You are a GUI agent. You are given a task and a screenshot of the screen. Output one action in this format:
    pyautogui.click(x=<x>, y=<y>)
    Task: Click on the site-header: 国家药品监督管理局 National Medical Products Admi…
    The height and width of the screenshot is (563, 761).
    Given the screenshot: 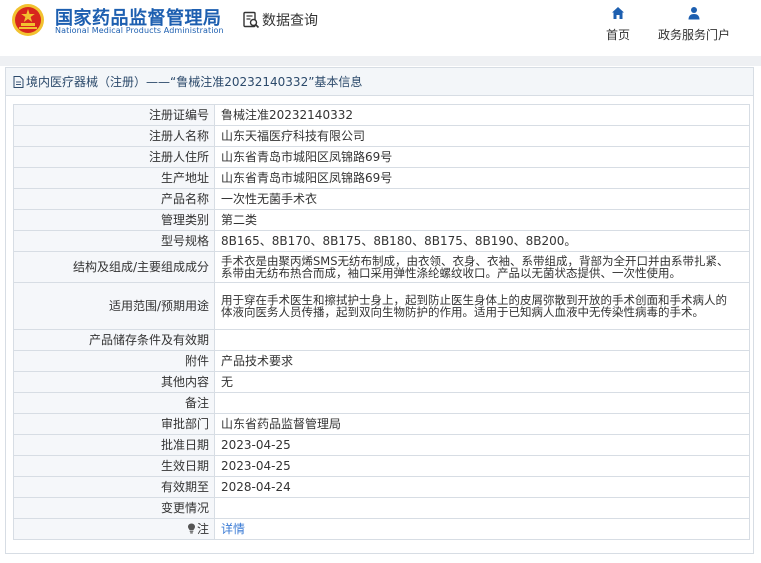 What is the action you would take?
    pyautogui.click(x=380, y=28)
    